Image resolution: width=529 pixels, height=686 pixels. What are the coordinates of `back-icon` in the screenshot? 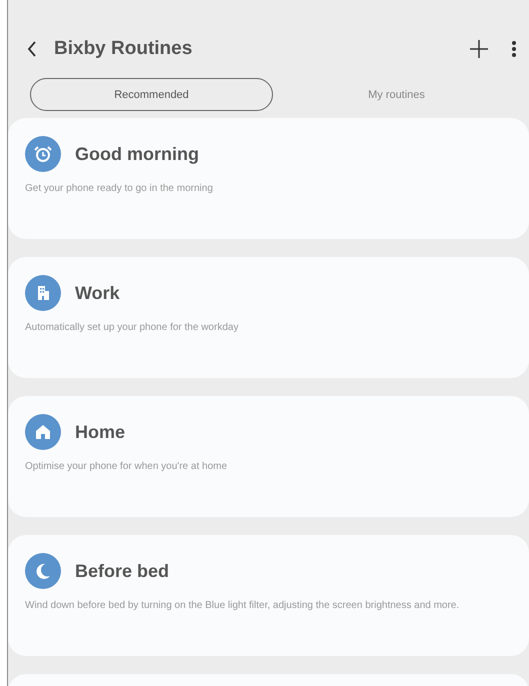 It's located at (32, 49).